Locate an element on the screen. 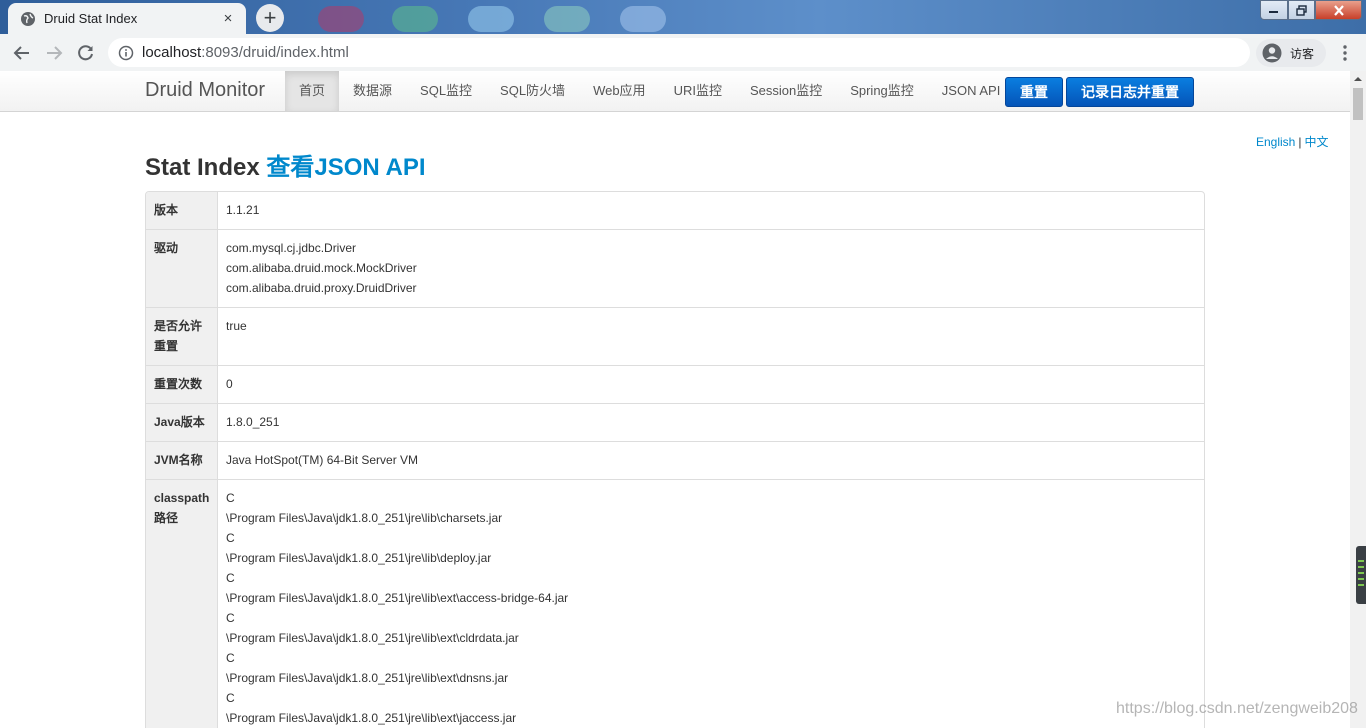  value-line: true is located at coordinates (236, 326).